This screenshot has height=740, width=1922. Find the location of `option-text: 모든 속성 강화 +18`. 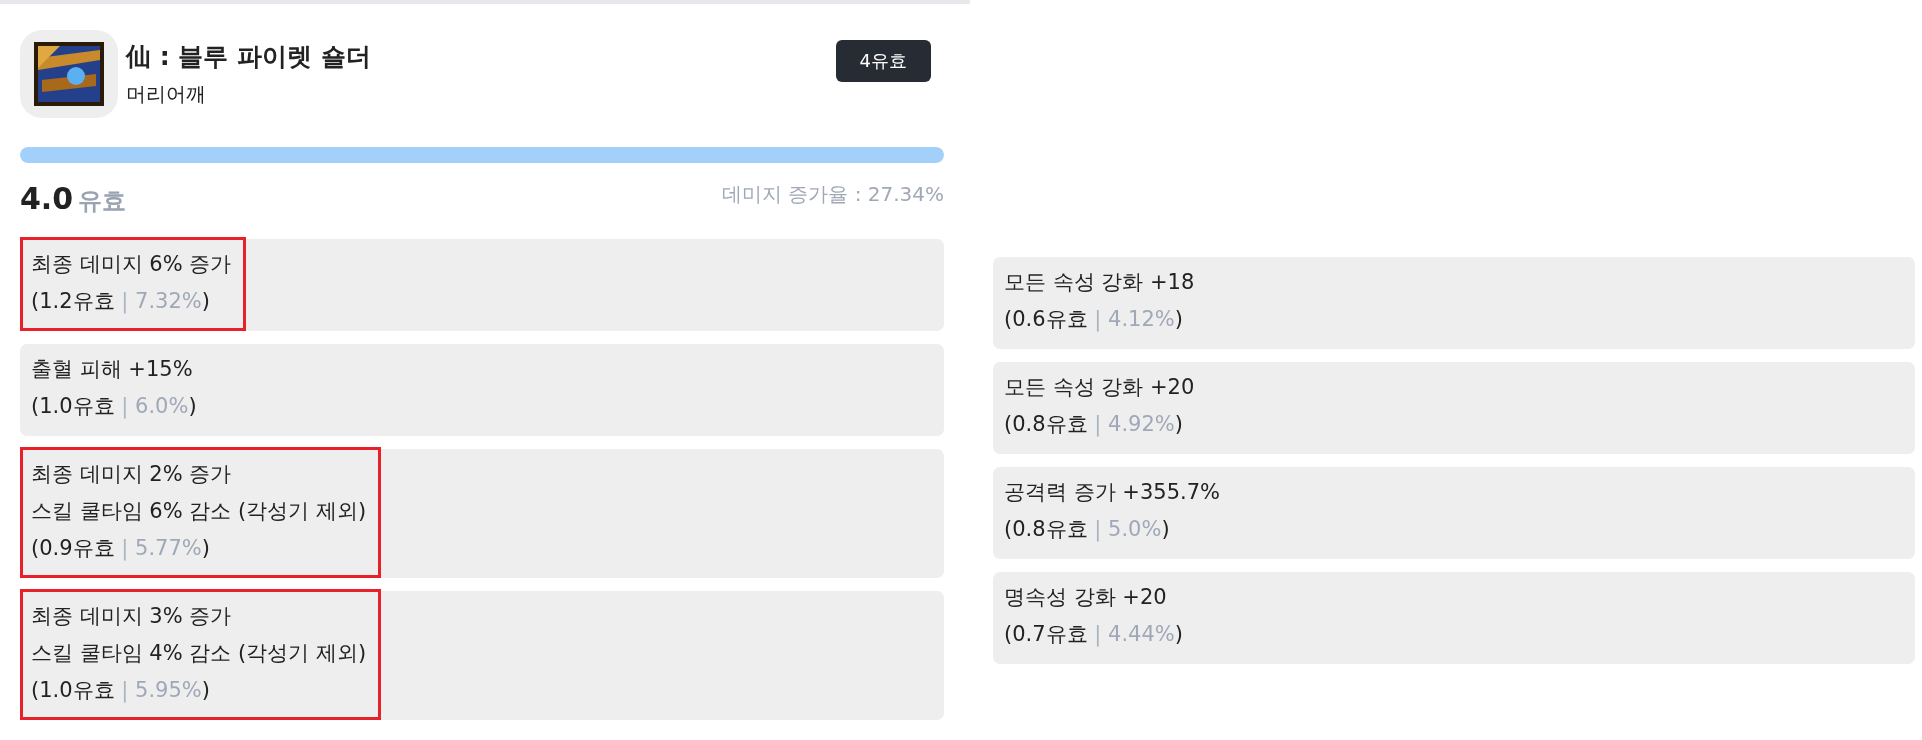

option-text: 모든 속성 강화 +18 is located at coordinates (1099, 282).